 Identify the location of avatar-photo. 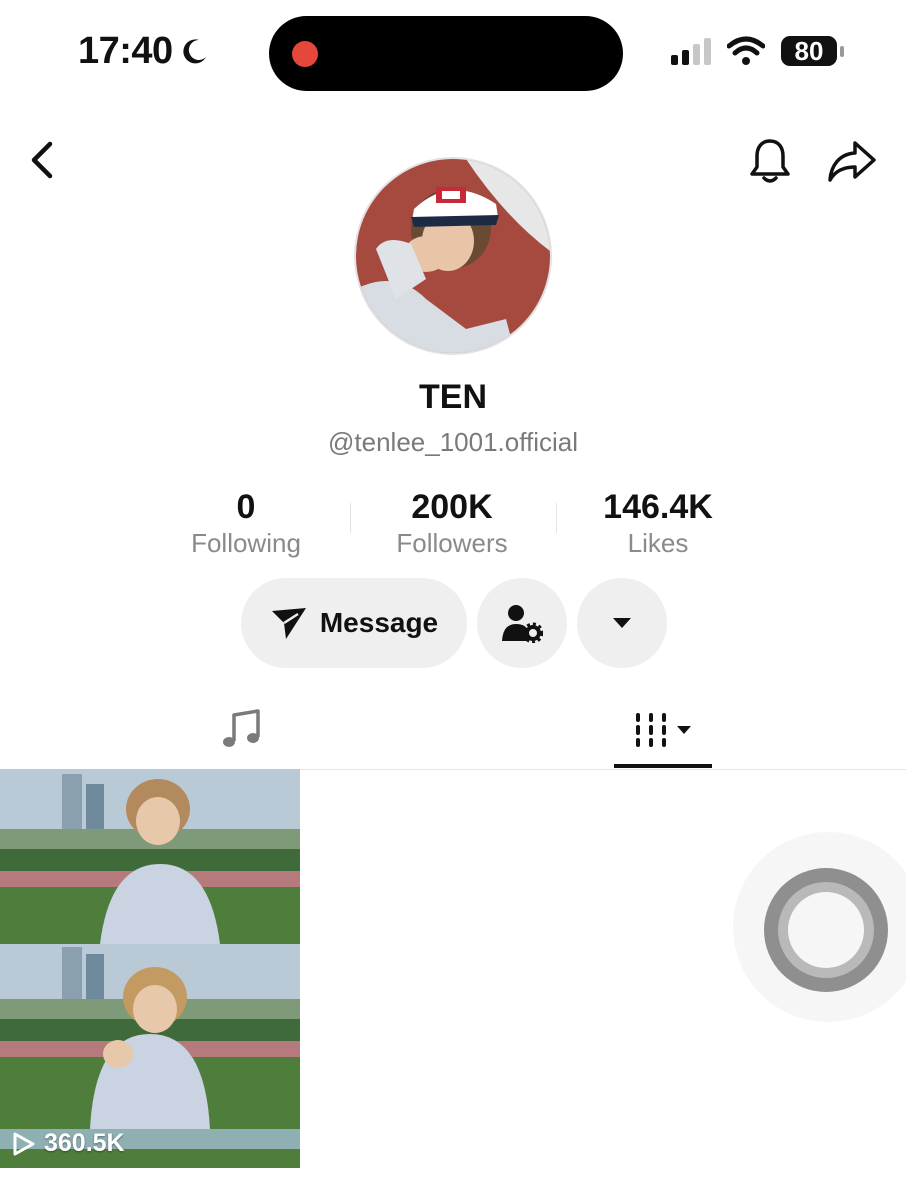
(453, 256).